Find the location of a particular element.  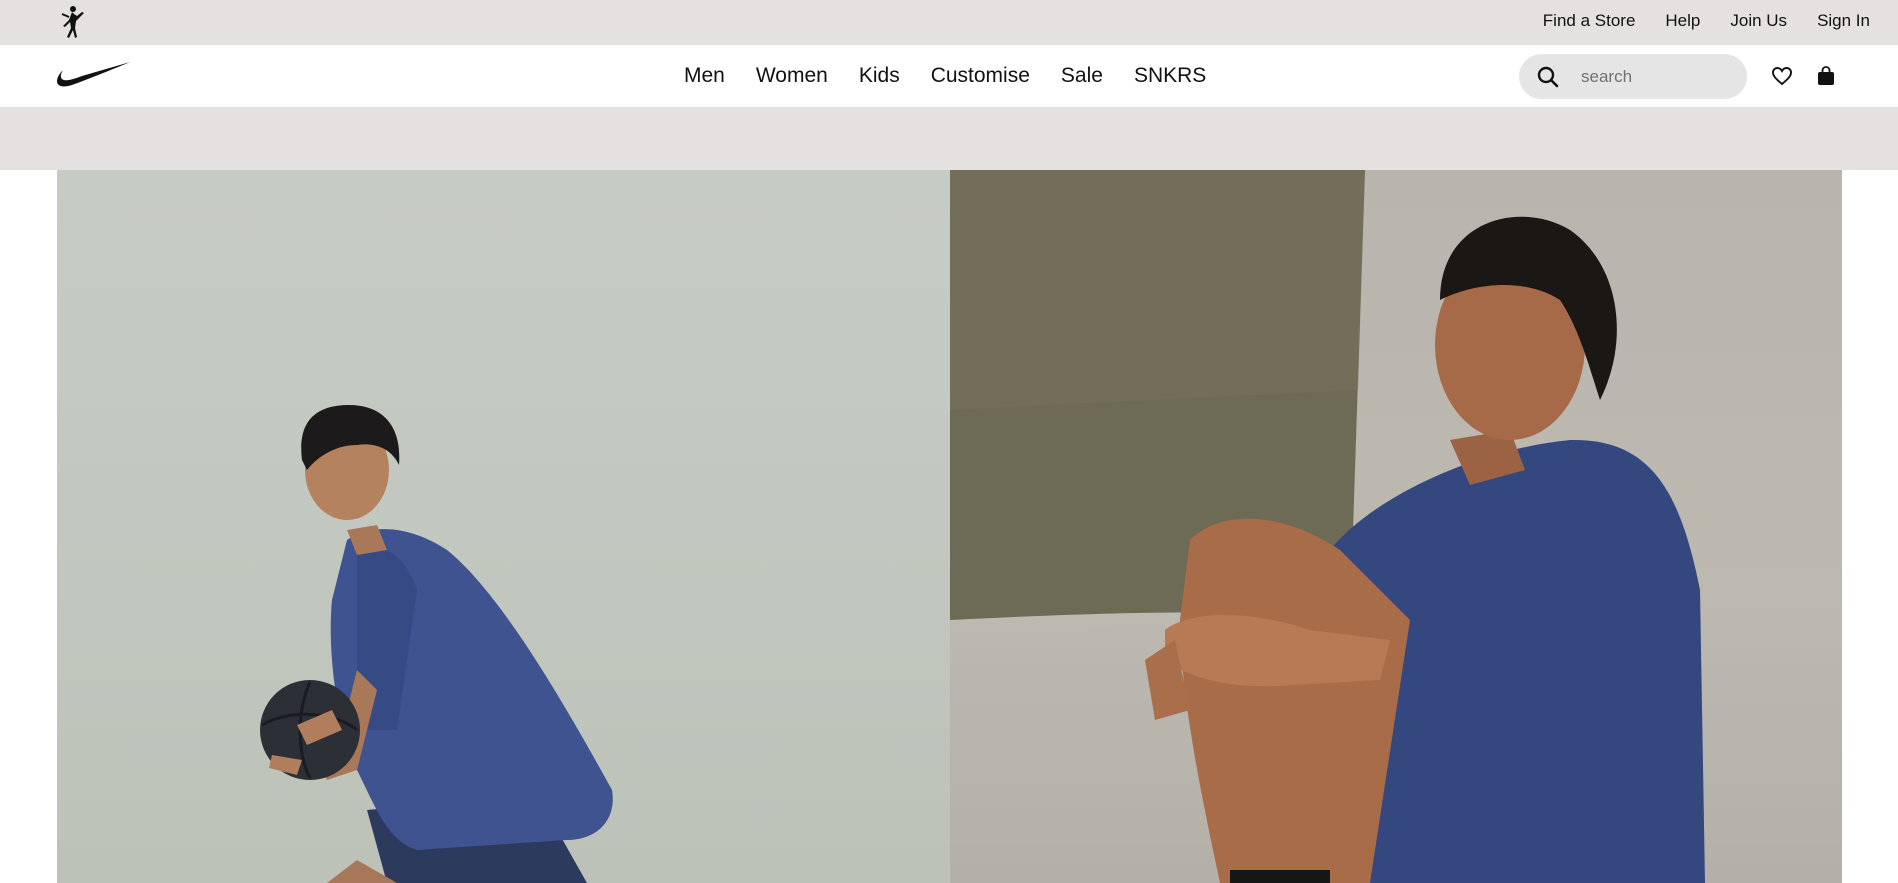

search-box is located at coordinates (1633, 76).